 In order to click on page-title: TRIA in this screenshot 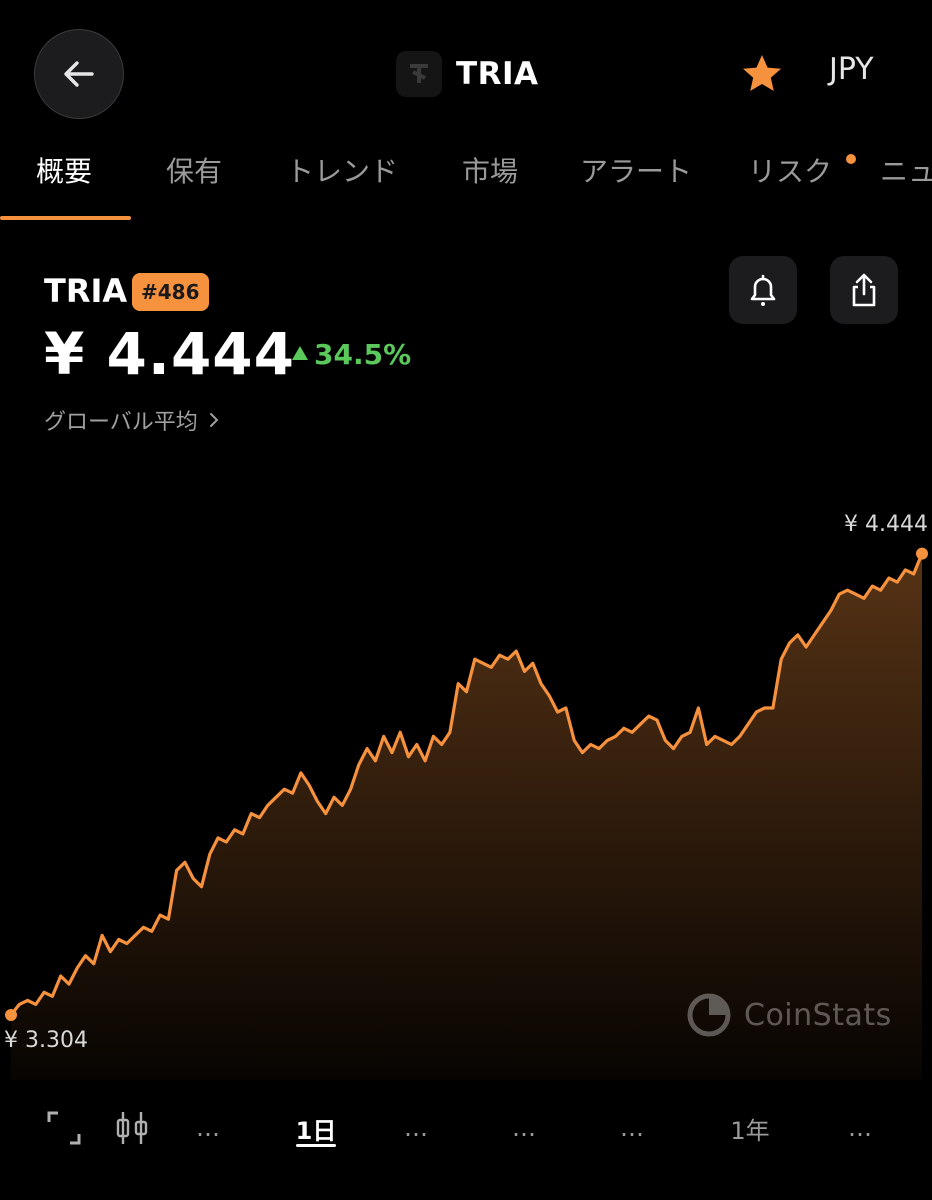, I will do `click(497, 74)`.